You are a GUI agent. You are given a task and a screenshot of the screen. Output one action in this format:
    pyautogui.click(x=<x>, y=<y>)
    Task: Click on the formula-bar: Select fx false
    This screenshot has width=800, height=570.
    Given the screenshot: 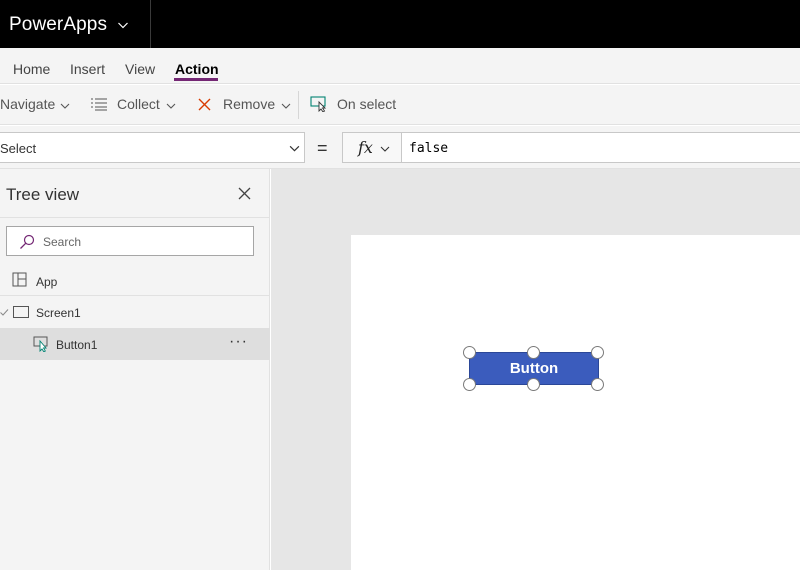 What is the action you would take?
    pyautogui.click(x=400, y=147)
    